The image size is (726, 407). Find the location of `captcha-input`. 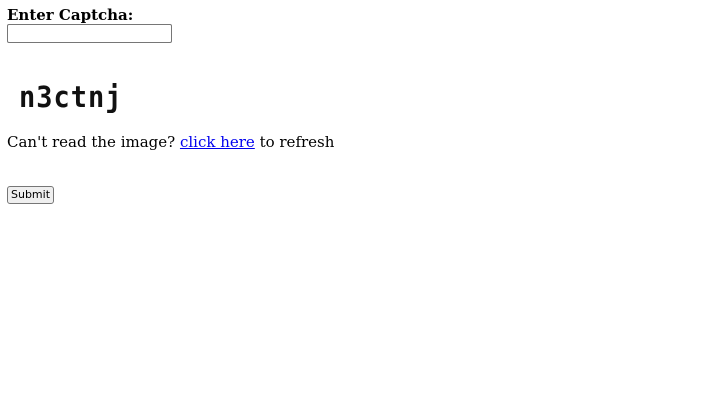

captcha-input is located at coordinates (89, 33).